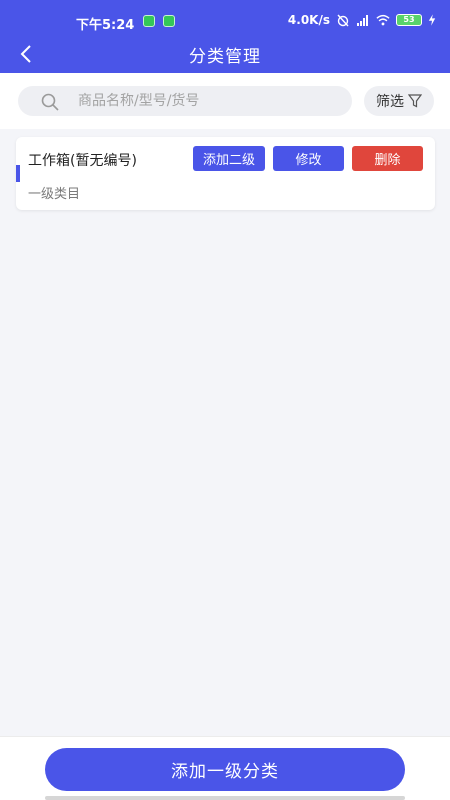 The width and height of the screenshot is (450, 800). What do you see at coordinates (383, 20) in the screenshot?
I see `wifi-icon` at bounding box center [383, 20].